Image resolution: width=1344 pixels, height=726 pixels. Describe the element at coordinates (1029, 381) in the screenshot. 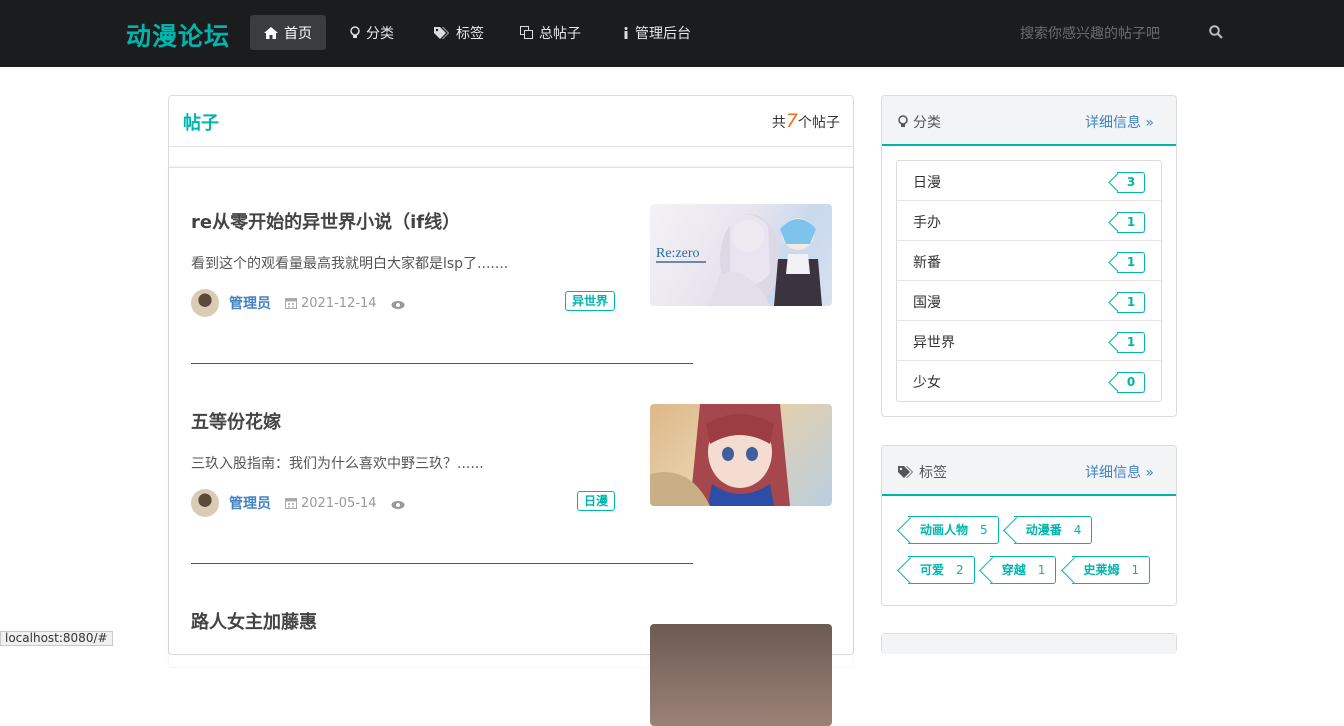

I see `category-item: 少女 0` at that location.